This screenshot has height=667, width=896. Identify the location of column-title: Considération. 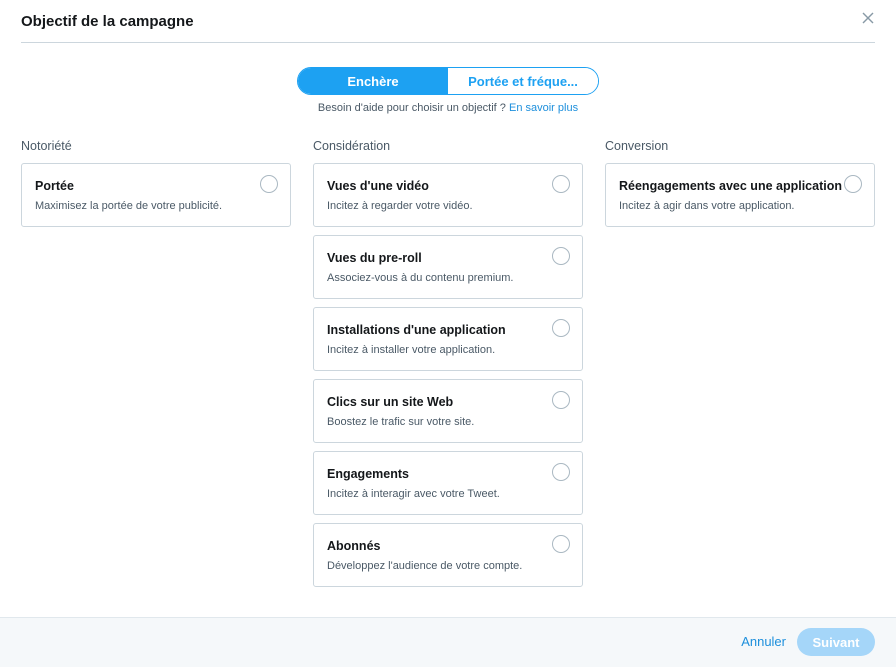
(352, 146).